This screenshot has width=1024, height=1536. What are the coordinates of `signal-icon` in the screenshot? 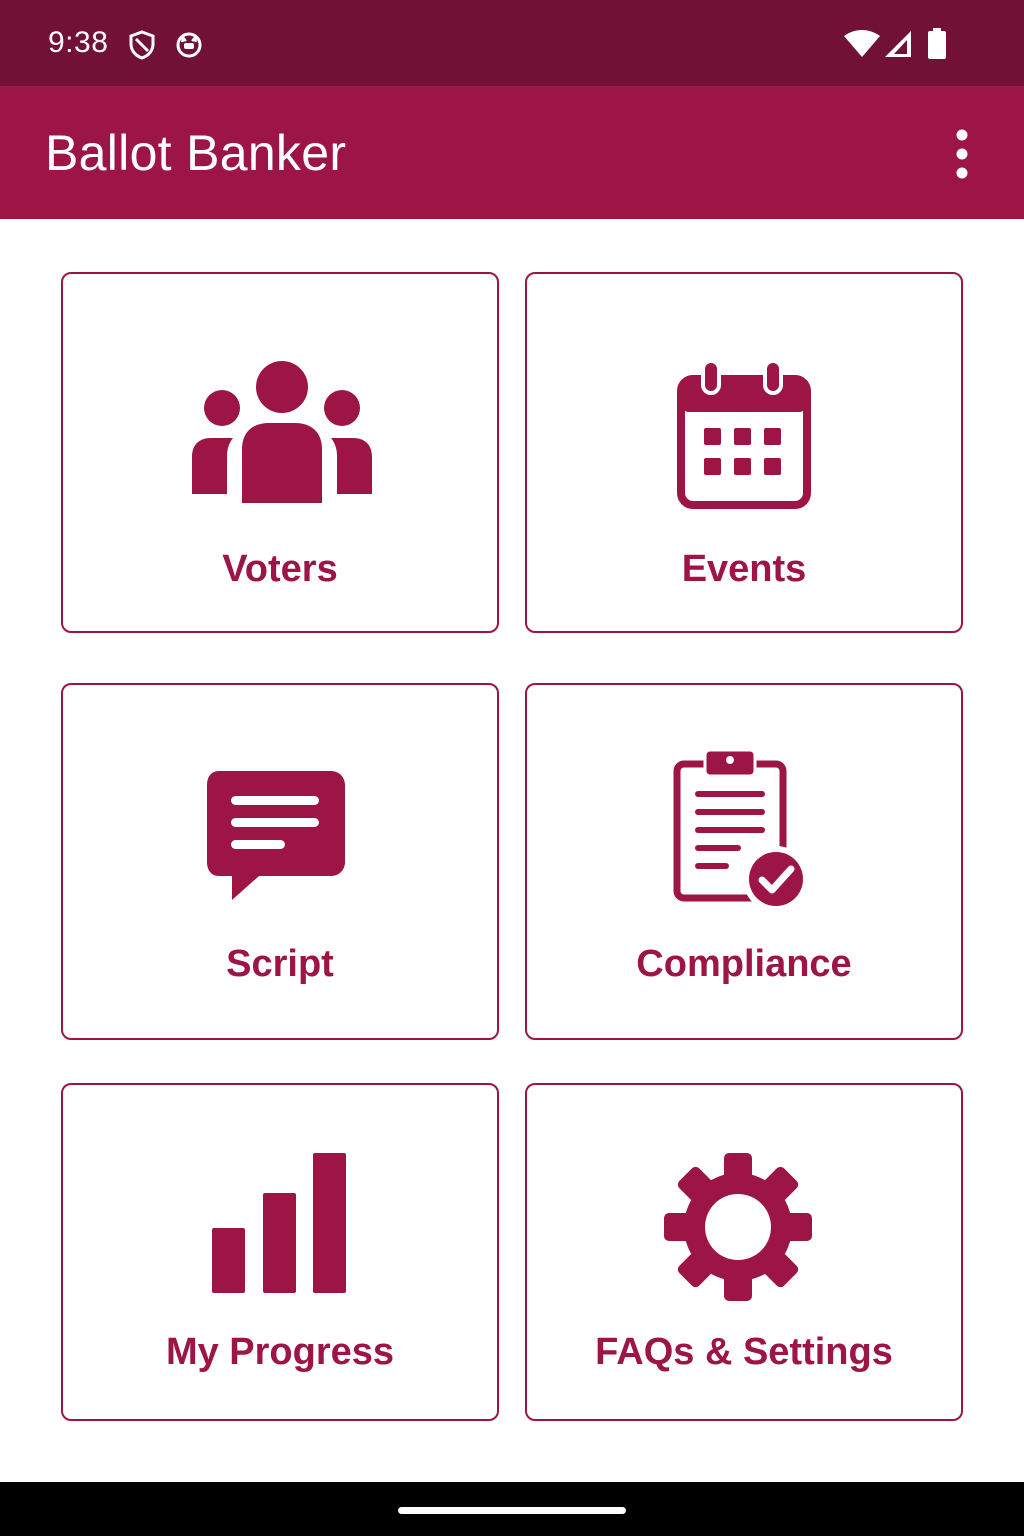 It's located at (898, 44).